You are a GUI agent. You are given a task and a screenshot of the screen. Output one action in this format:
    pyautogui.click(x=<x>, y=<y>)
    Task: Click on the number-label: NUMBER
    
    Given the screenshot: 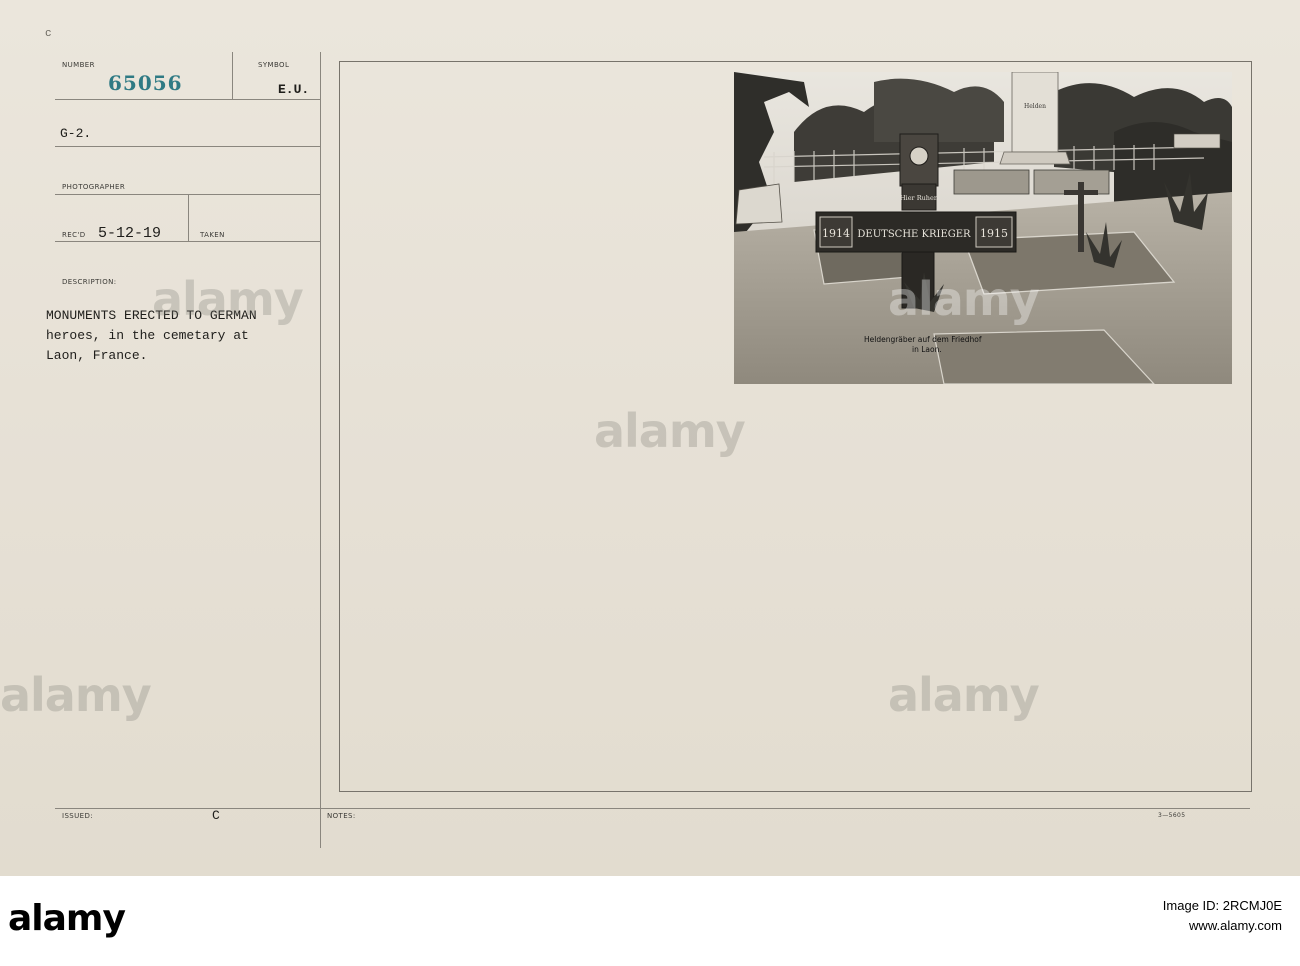 What is the action you would take?
    pyautogui.click(x=78, y=65)
    